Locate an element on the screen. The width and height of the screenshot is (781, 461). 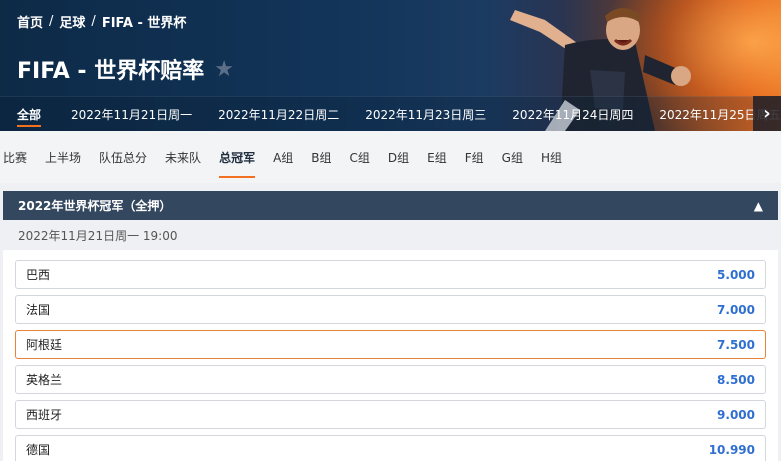
odds-row-spain: 西班牙 9.000 is located at coordinates (390, 414).